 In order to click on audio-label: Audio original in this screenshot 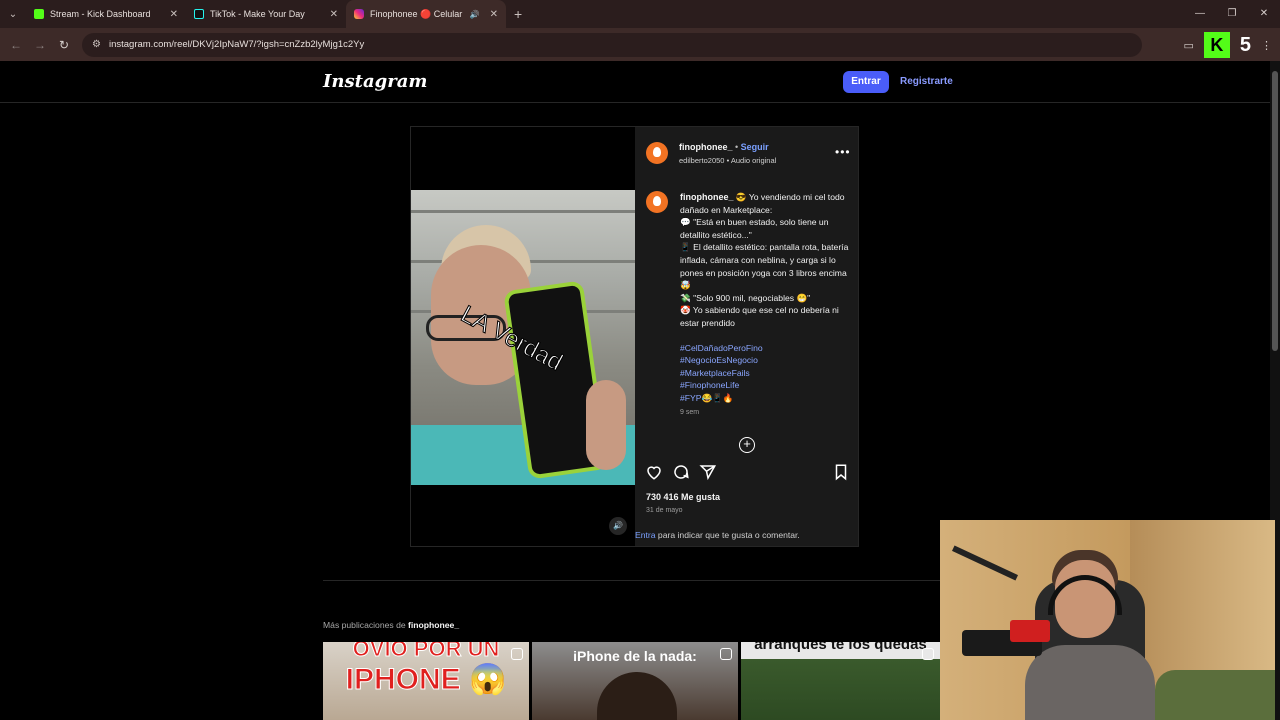, I will do `click(753, 160)`.